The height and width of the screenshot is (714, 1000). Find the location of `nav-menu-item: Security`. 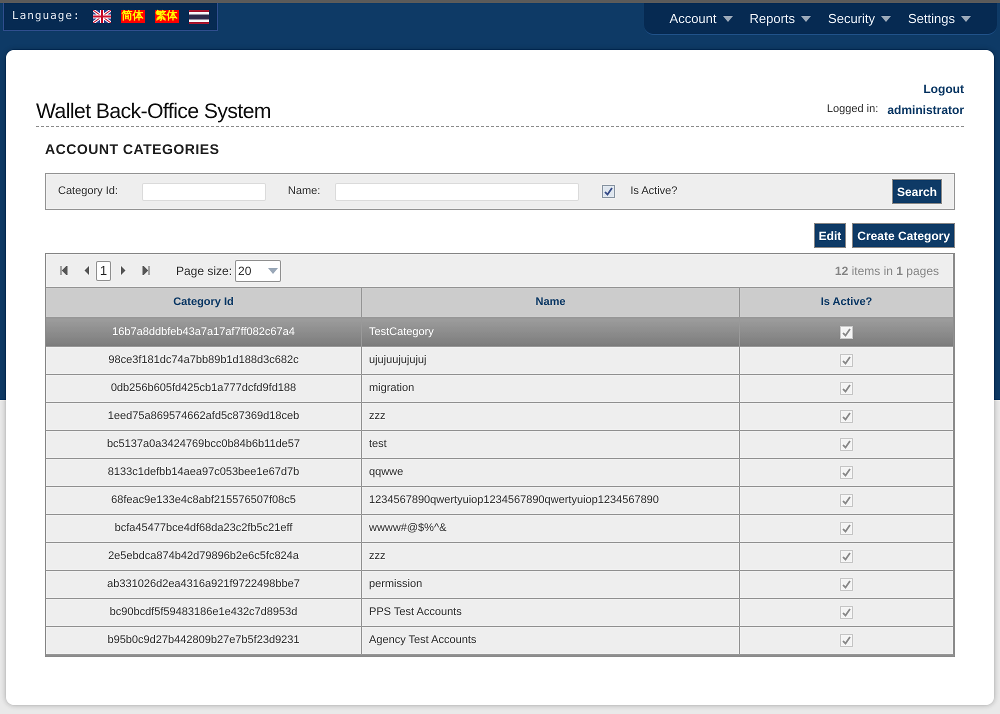

nav-menu-item: Security is located at coordinates (860, 18).